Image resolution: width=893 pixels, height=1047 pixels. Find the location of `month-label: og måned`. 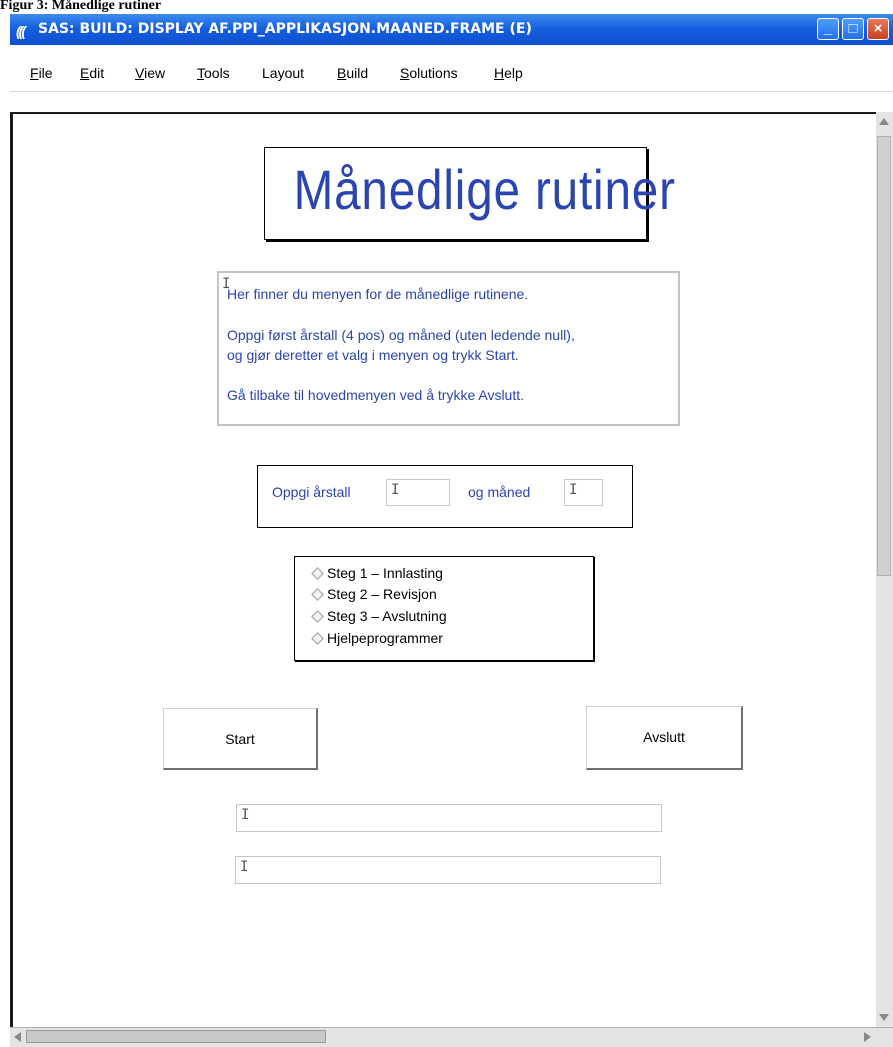

month-label: og måned is located at coordinates (499, 492).